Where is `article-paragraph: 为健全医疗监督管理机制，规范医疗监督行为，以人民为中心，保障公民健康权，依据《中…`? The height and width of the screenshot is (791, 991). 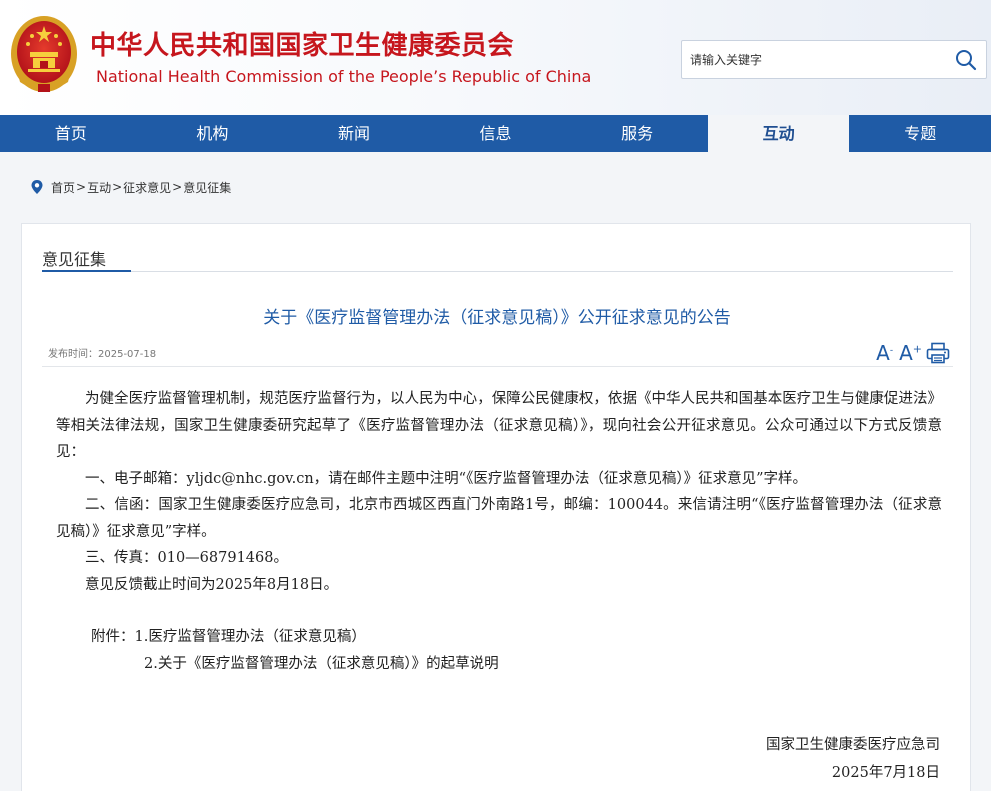
article-paragraph: 为健全医疗监督管理机制，规范医疗监督行为，以人民为中心，保障公民健康权，依据《中… is located at coordinates (499, 425).